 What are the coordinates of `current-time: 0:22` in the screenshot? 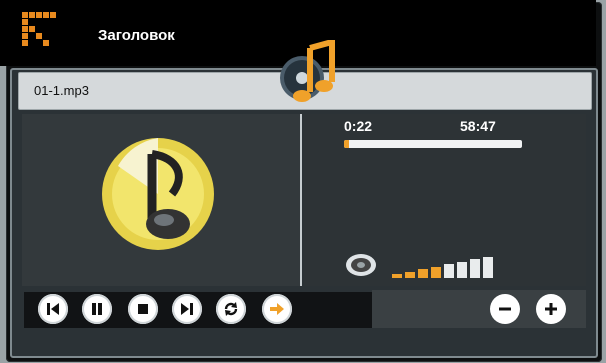 It's located at (358, 126).